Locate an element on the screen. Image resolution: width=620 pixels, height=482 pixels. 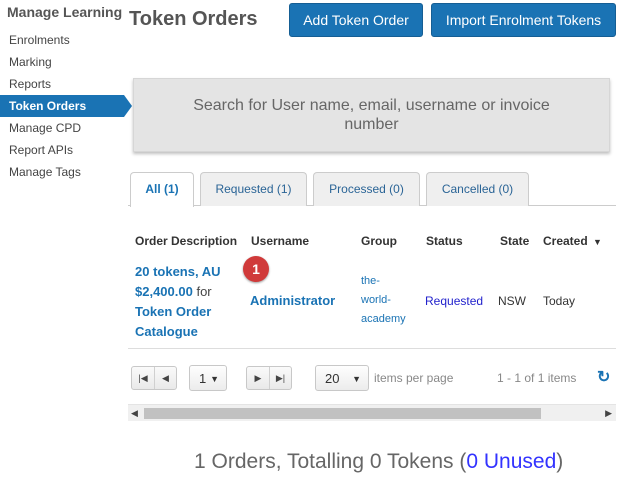
first-page-icon: |◀ is located at coordinates (143, 378).